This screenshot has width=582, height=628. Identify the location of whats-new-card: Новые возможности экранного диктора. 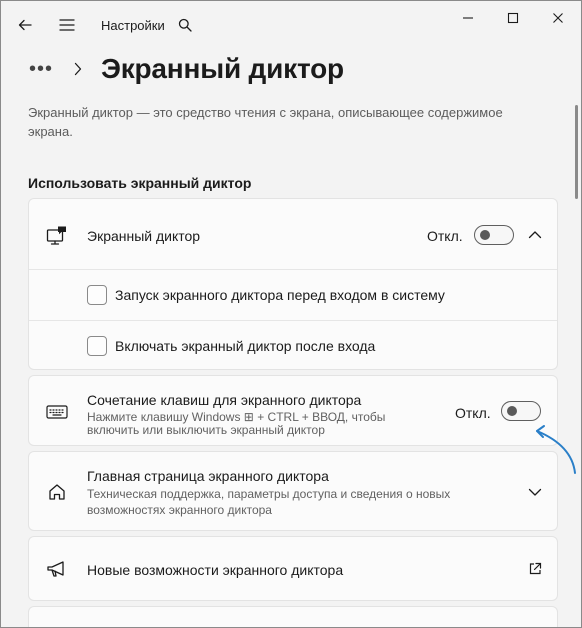
(293, 568).